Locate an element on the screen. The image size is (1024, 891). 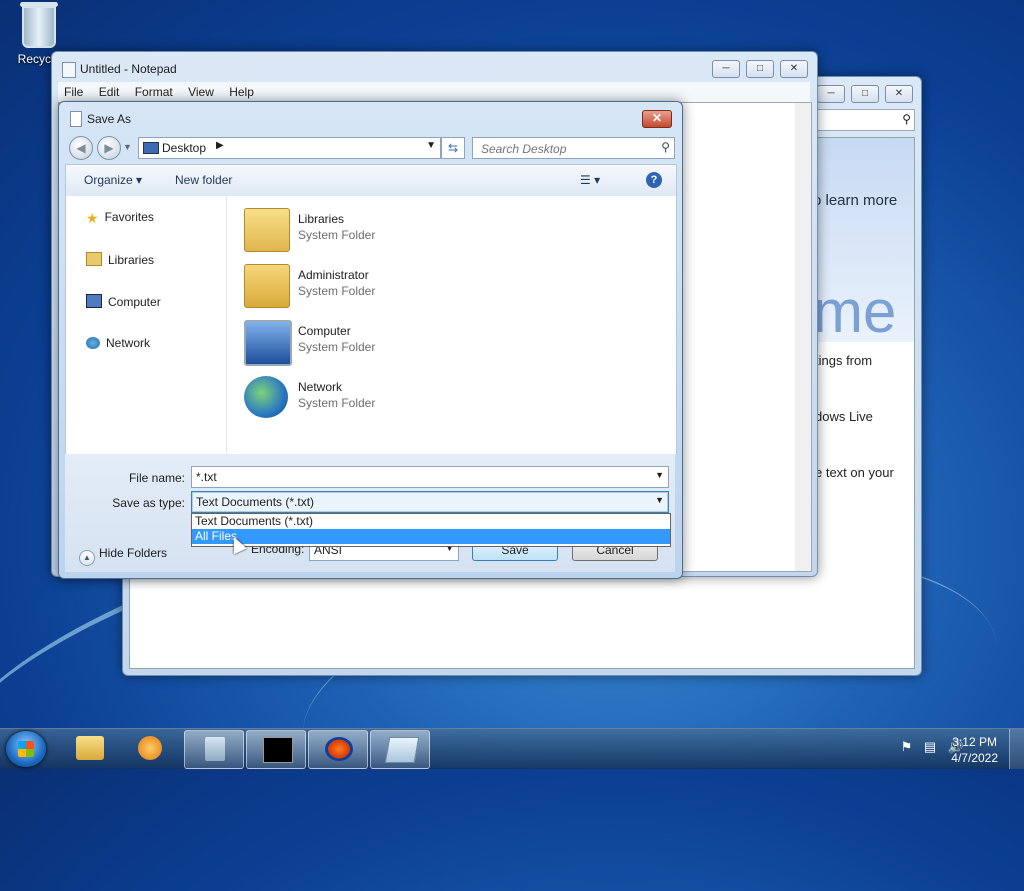
document-icon is located at coordinates (76, 119).